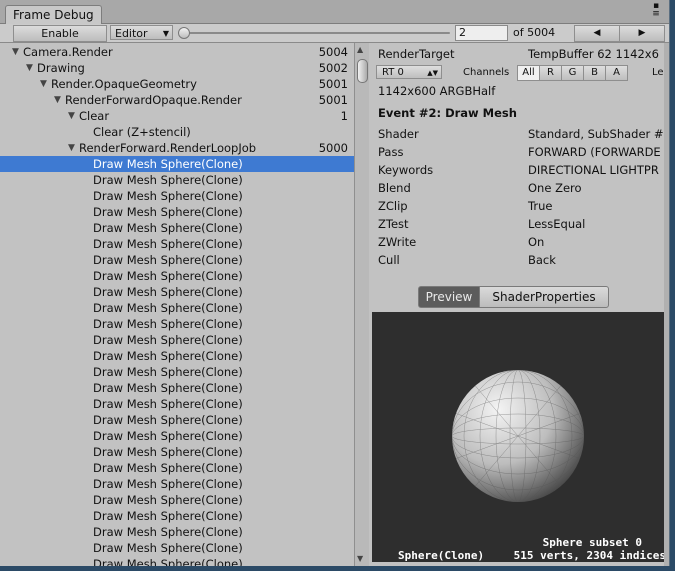 The height and width of the screenshot is (571, 675). Describe the element at coordinates (360, 559) in the screenshot. I see `scroll-down-icon: ▼` at that location.